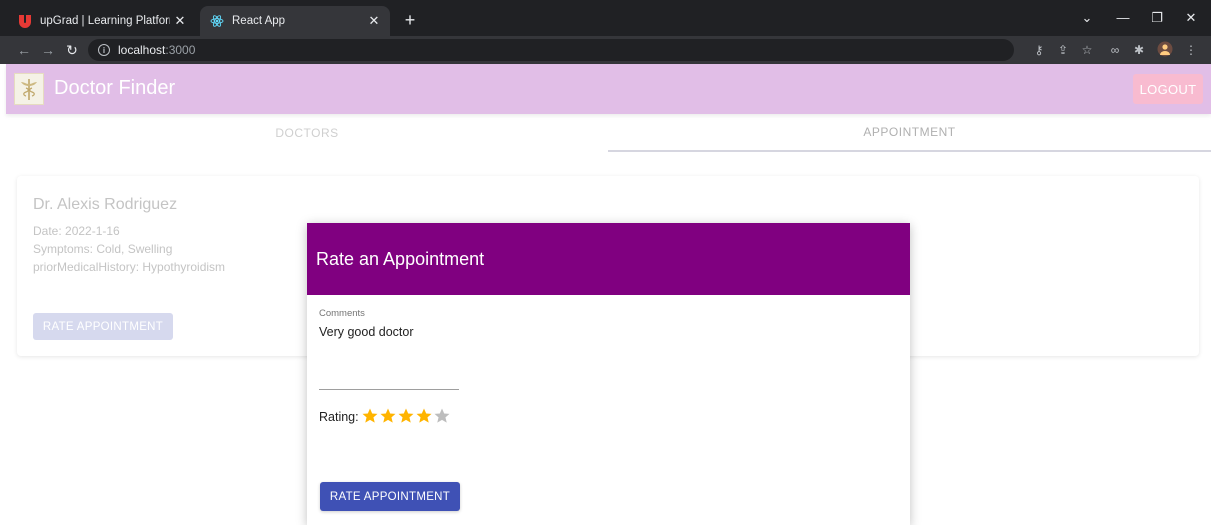  Describe the element at coordinates (105, 204) in the screenshot. I see `doctor-name: Dr. Alexis Rodriguez` at that location.